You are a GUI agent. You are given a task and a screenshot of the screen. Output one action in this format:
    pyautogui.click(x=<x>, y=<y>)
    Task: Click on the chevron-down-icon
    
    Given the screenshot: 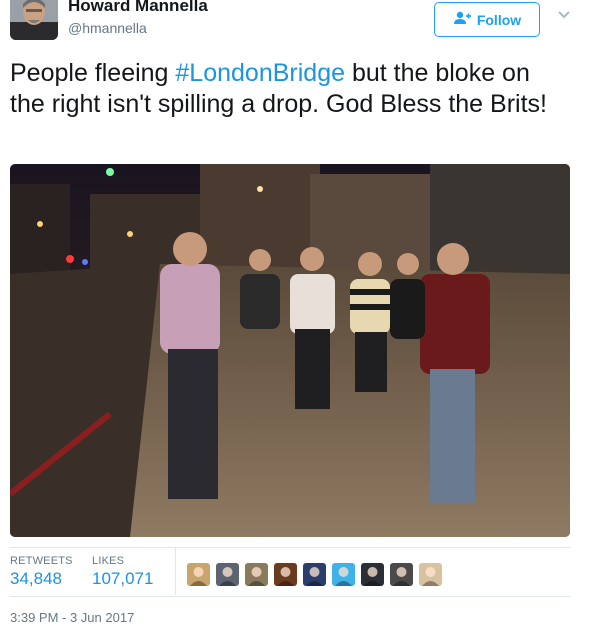 What is the action you would take?
    pyautogui.click(x=564, y=14)
    